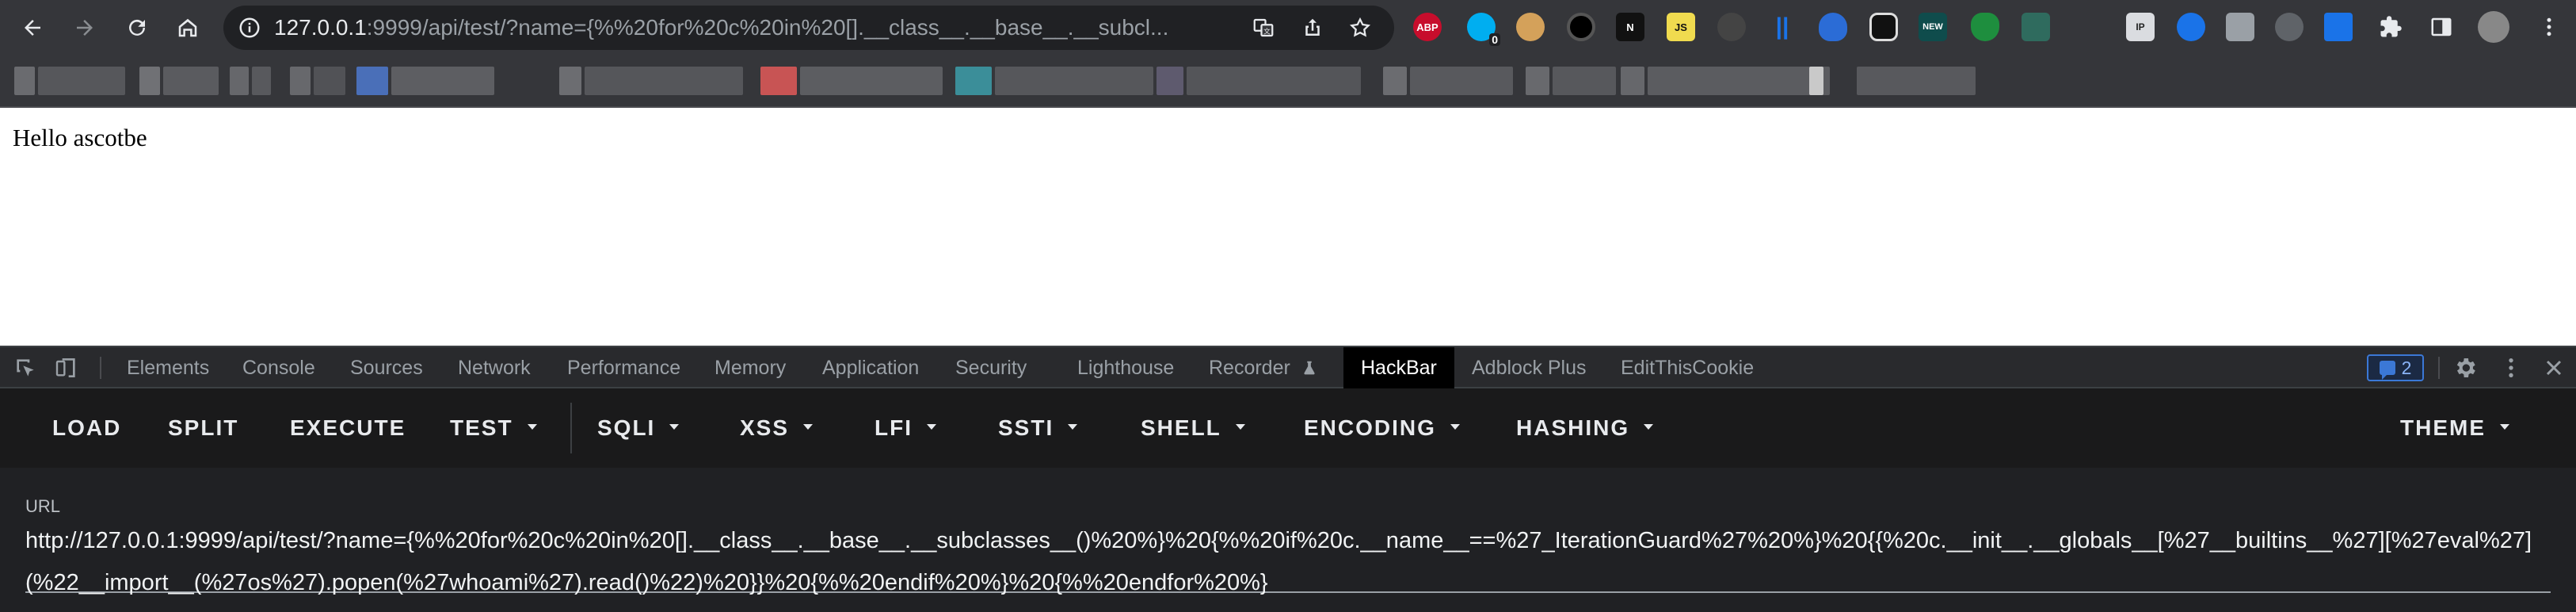 The image size is (2576, 612). What do you see at coordinates (188, 28) in the screenshot?
I see `home-button` at bounding box center [188, 28].